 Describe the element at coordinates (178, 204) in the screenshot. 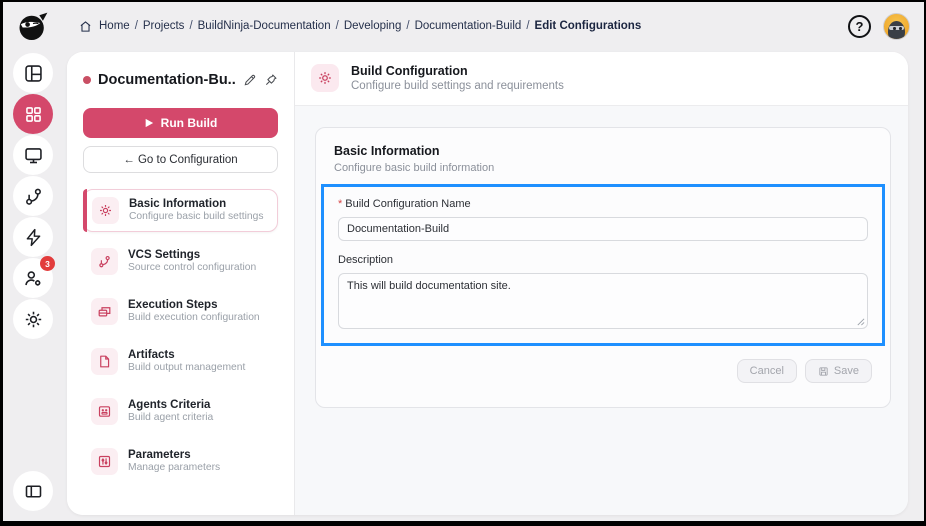

I see `nav-item-title: Basic Information` at that location.